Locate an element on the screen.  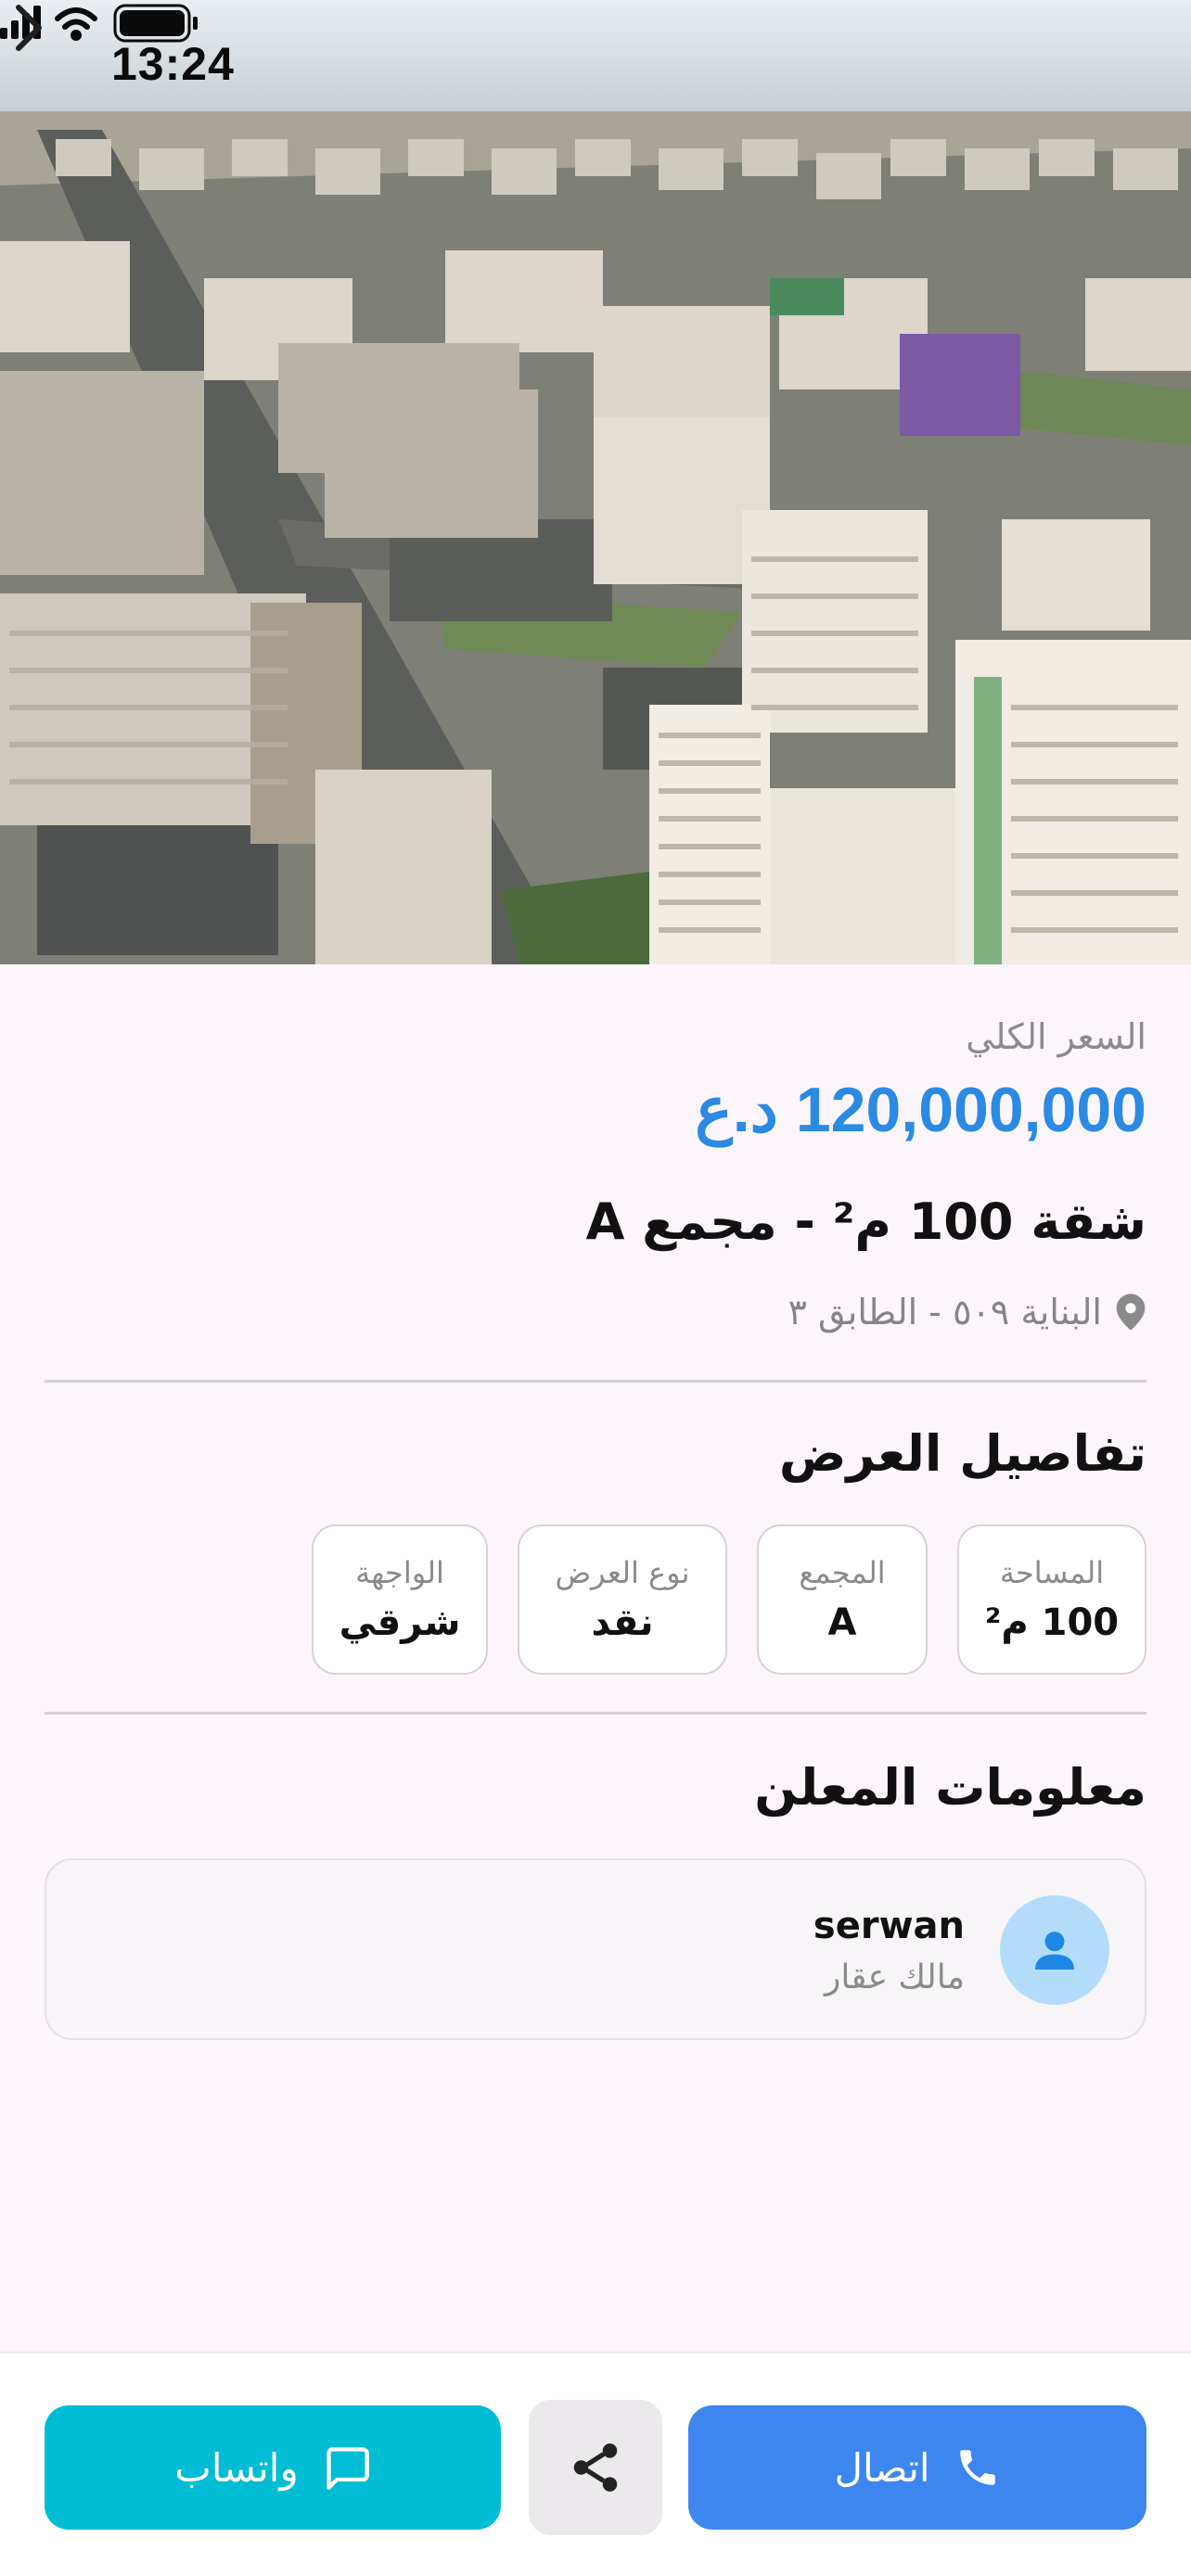
advertiser-name: serwan is located at coordinates (889, 1926).